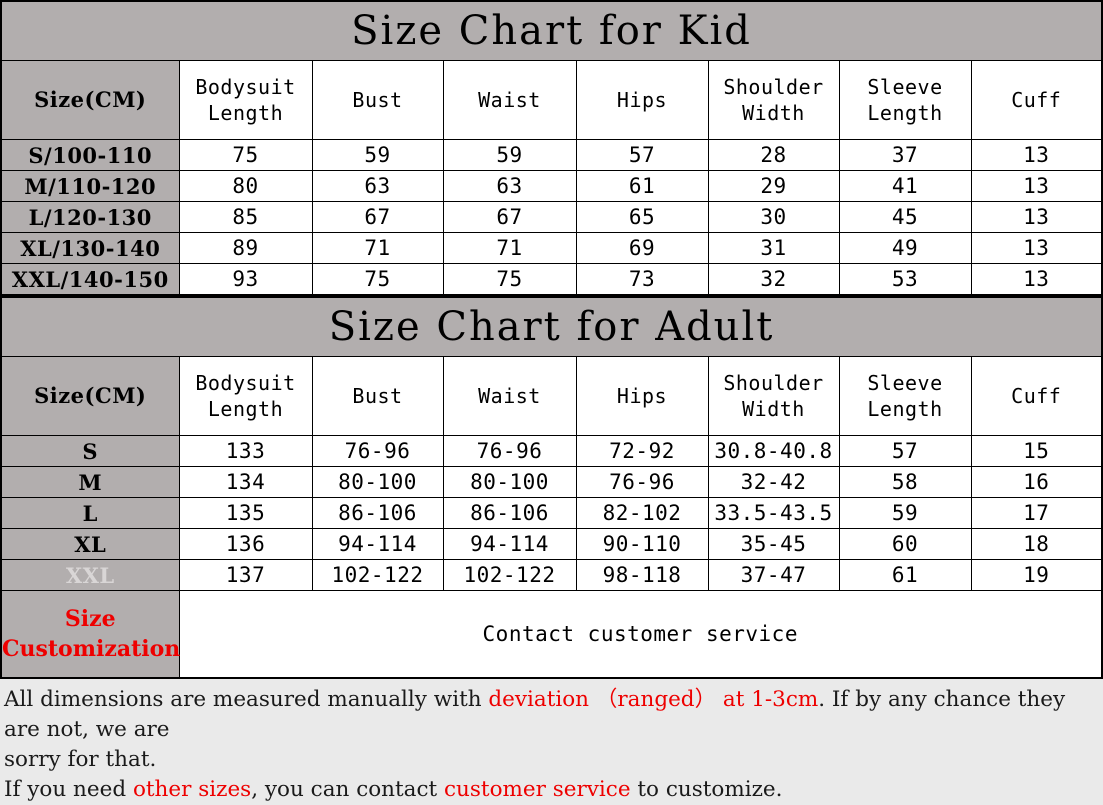  What do you see at coordinates (245, 279) in the screenshot?
I see `kid-cell-bodysuit-length: 93` at bounding box center [245, 279].